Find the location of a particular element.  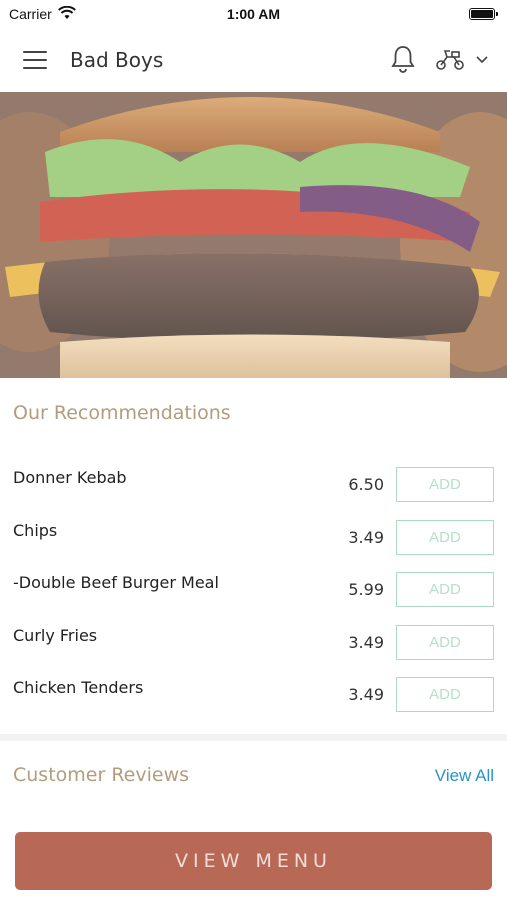

page-title: Bad Boys is located at coordinates (117, 60).